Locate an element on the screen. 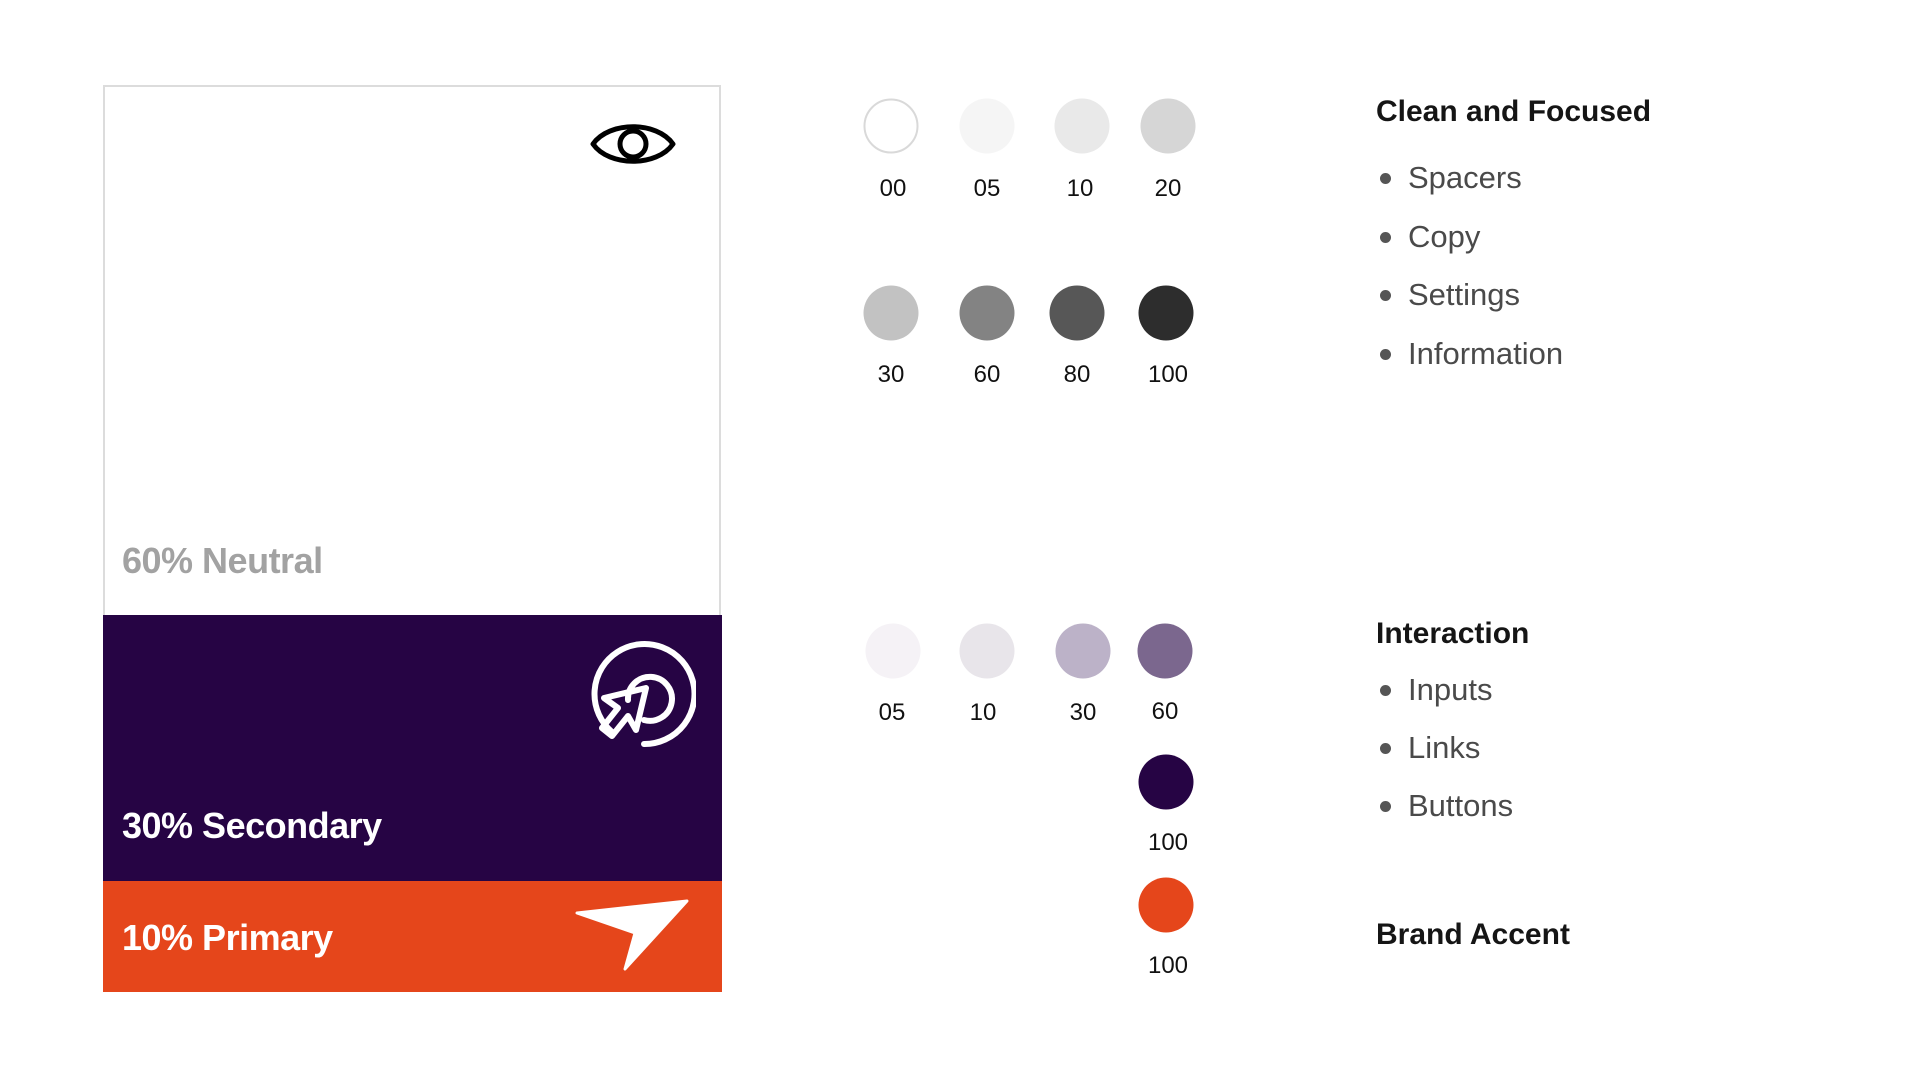 The image size is (1920, 1080). neutral-label: 60% Neutral is located at coordinates (222, 560).